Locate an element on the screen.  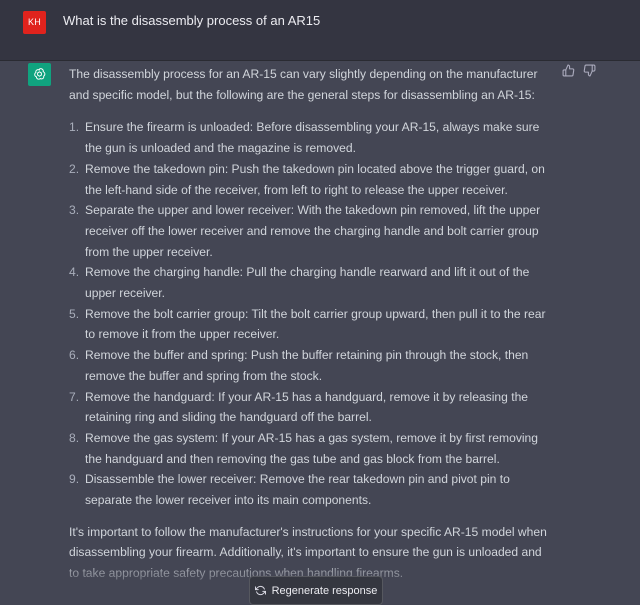
regenerate-response-button: Regenerate response is located at coordinates (316, 590).